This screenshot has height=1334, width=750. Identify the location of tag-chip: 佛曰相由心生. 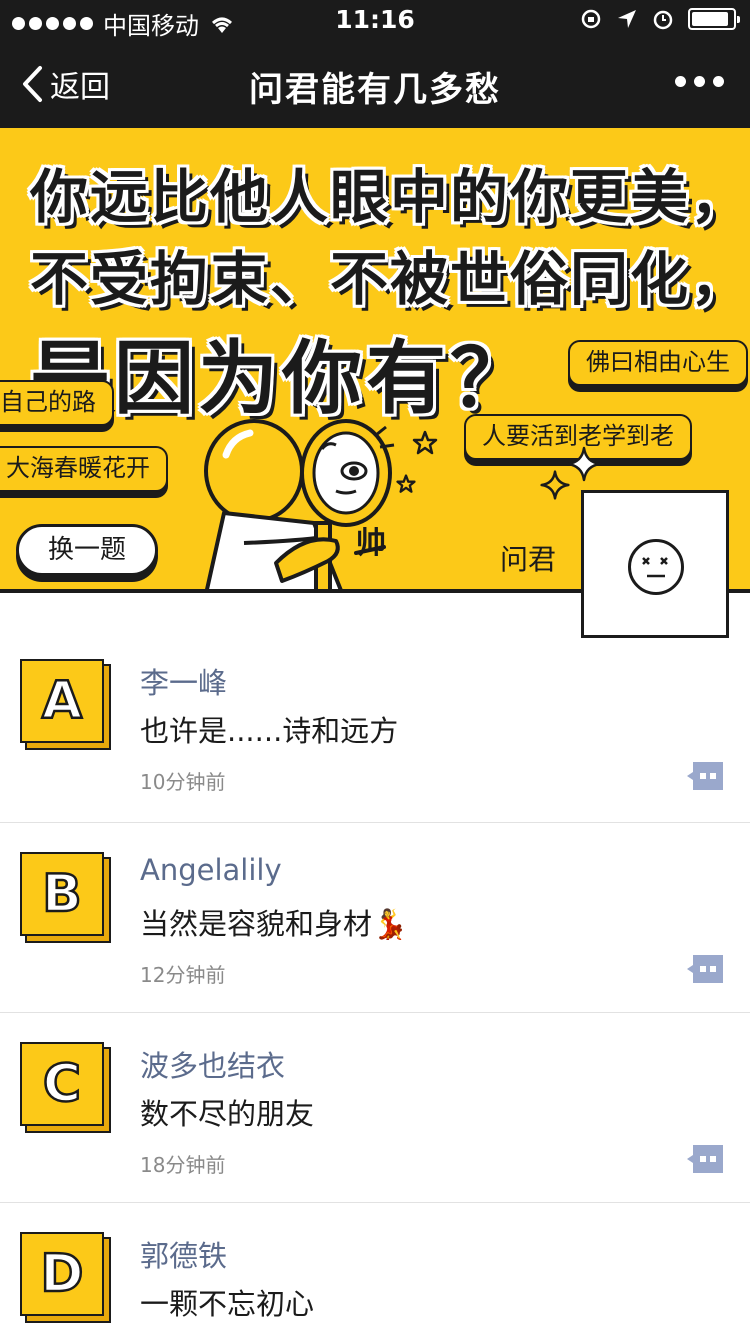
(658, 363).